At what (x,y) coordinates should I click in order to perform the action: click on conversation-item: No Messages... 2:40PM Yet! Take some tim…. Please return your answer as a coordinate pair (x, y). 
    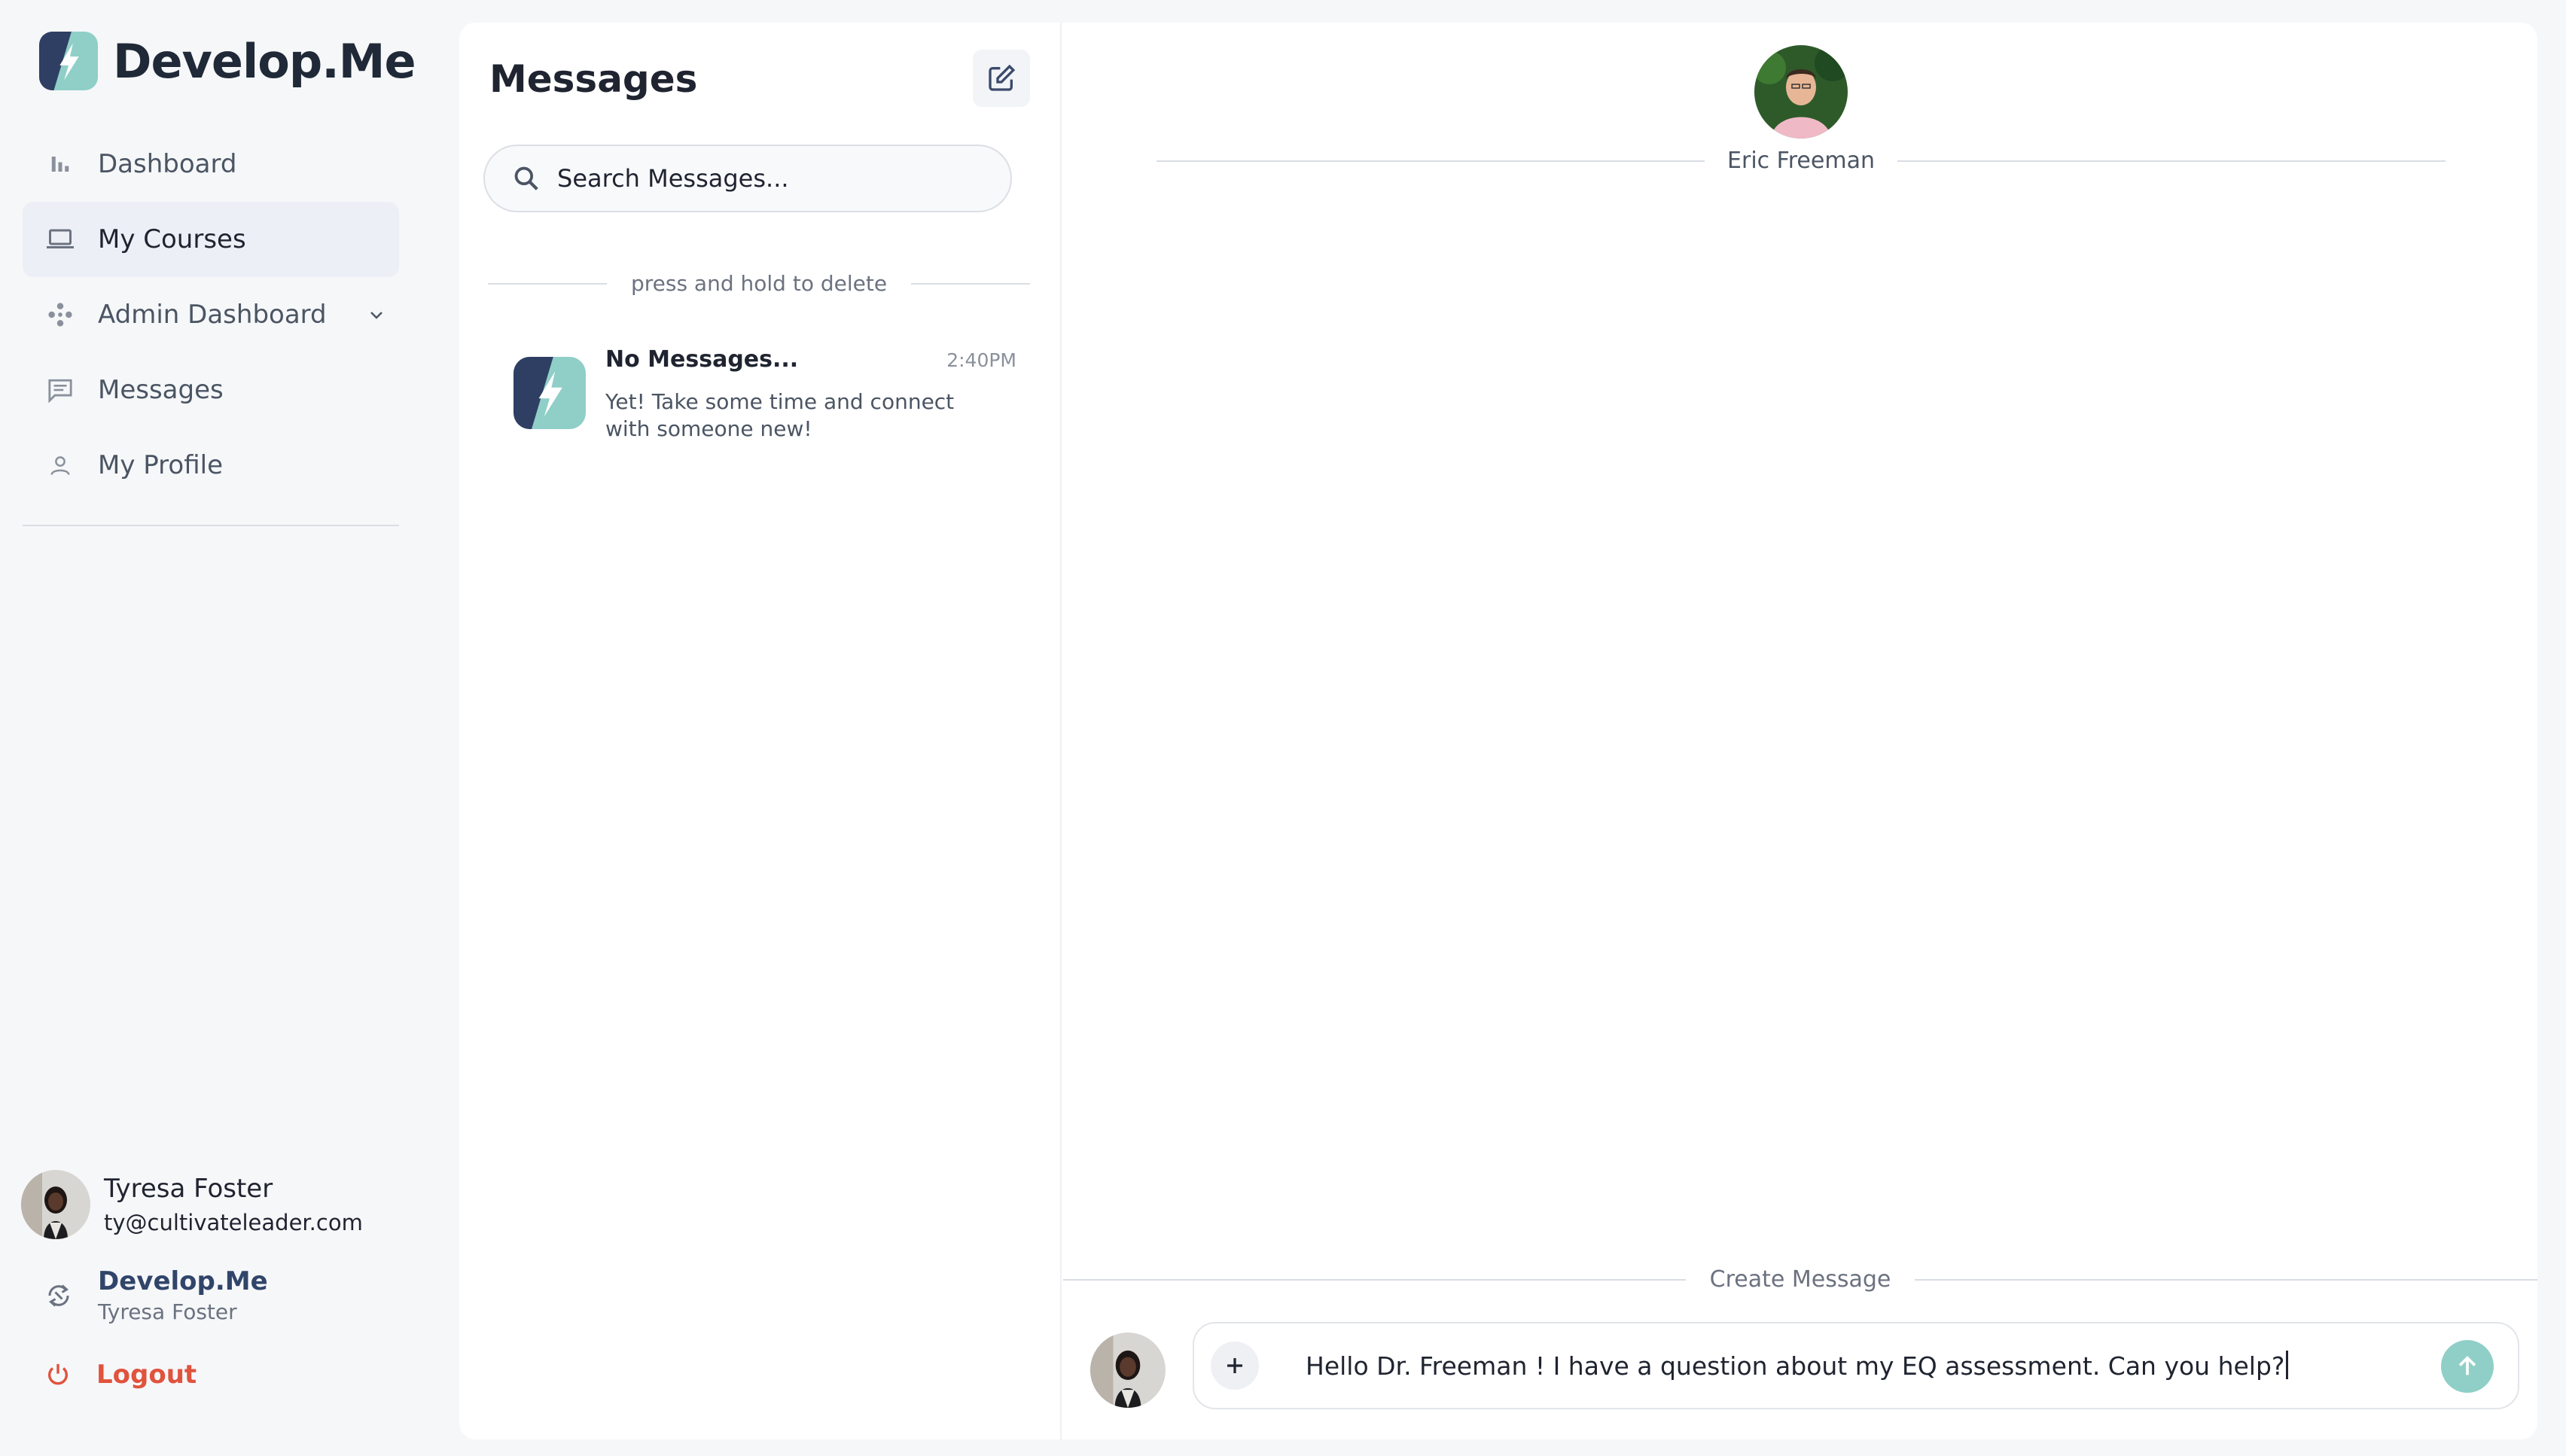
    Looking at the image, I should click on (770, 393).